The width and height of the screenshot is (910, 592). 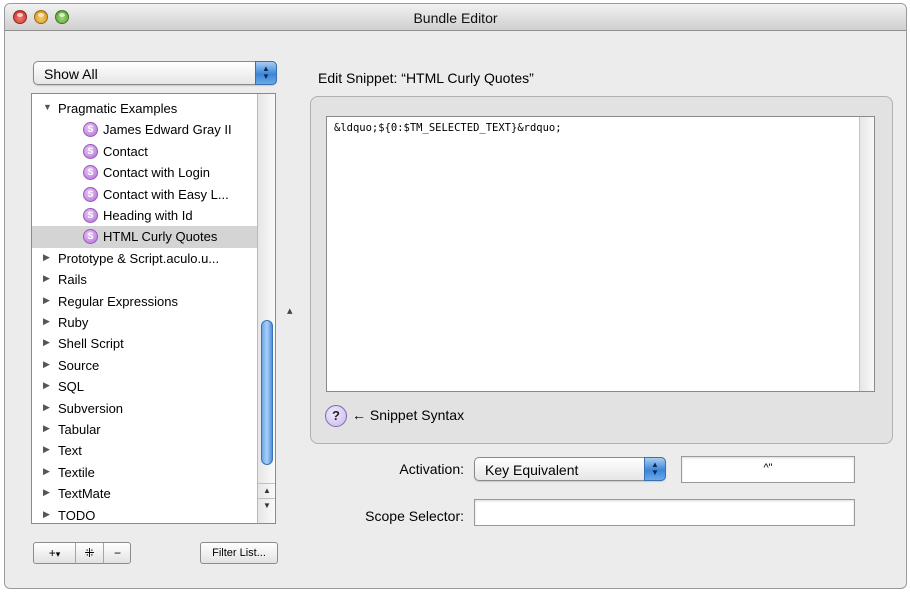 What do you see at coordinates (144, 493) in the screenshot?
I see `list-item-bundle: ▶ TextMate` at bounding box center [144, 493].